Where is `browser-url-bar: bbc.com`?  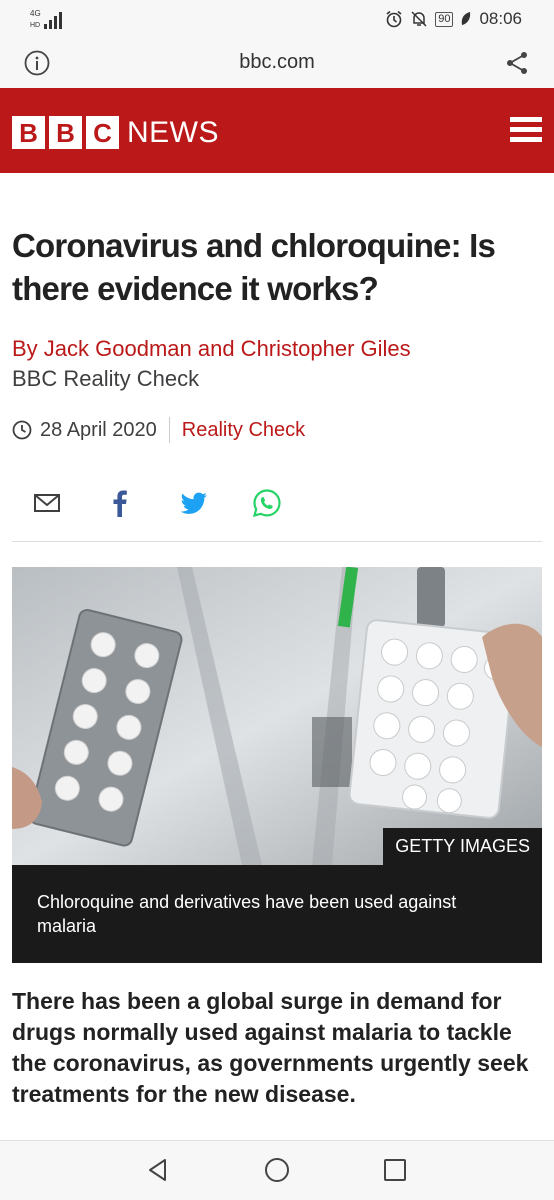
browser-url-bar: bbc.com is located at coordinates (277, 63).